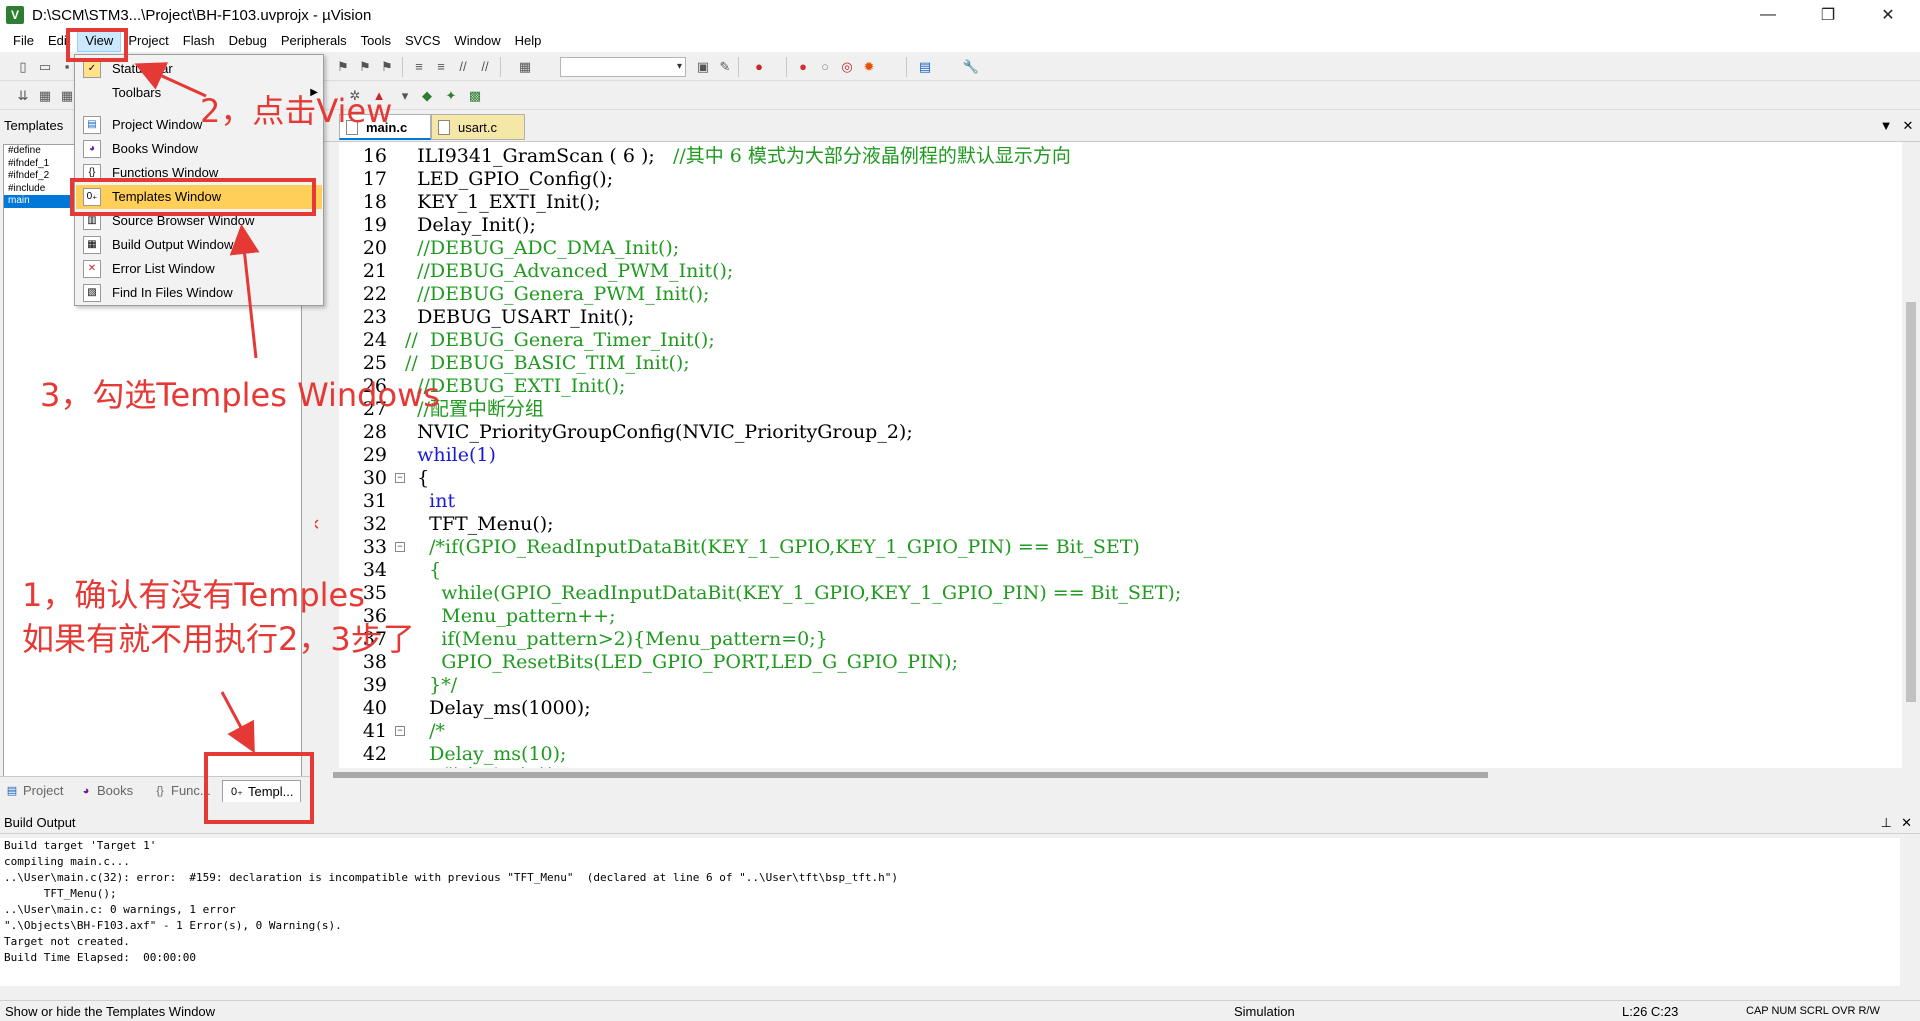 This screenshot has height=1021, width=1920. Describe the element at coordinates (1908, 126) in the screenshot. I see `close-tab-icon: ✕` at that location.